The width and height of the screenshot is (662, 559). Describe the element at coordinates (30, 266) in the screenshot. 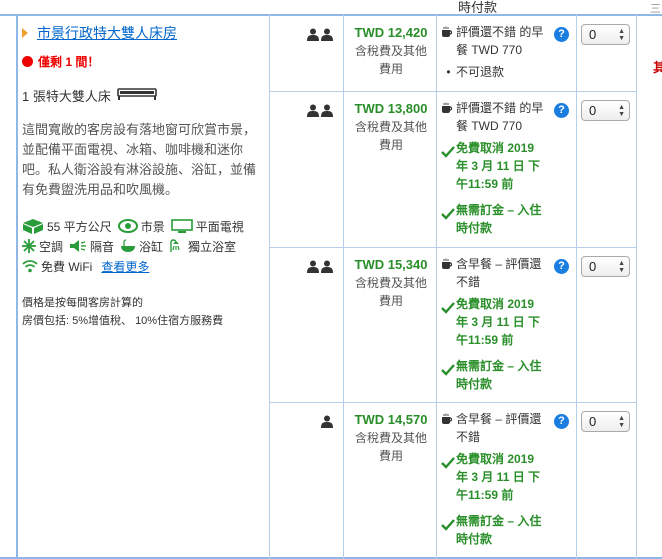

I see `wifi-icon` at that location.